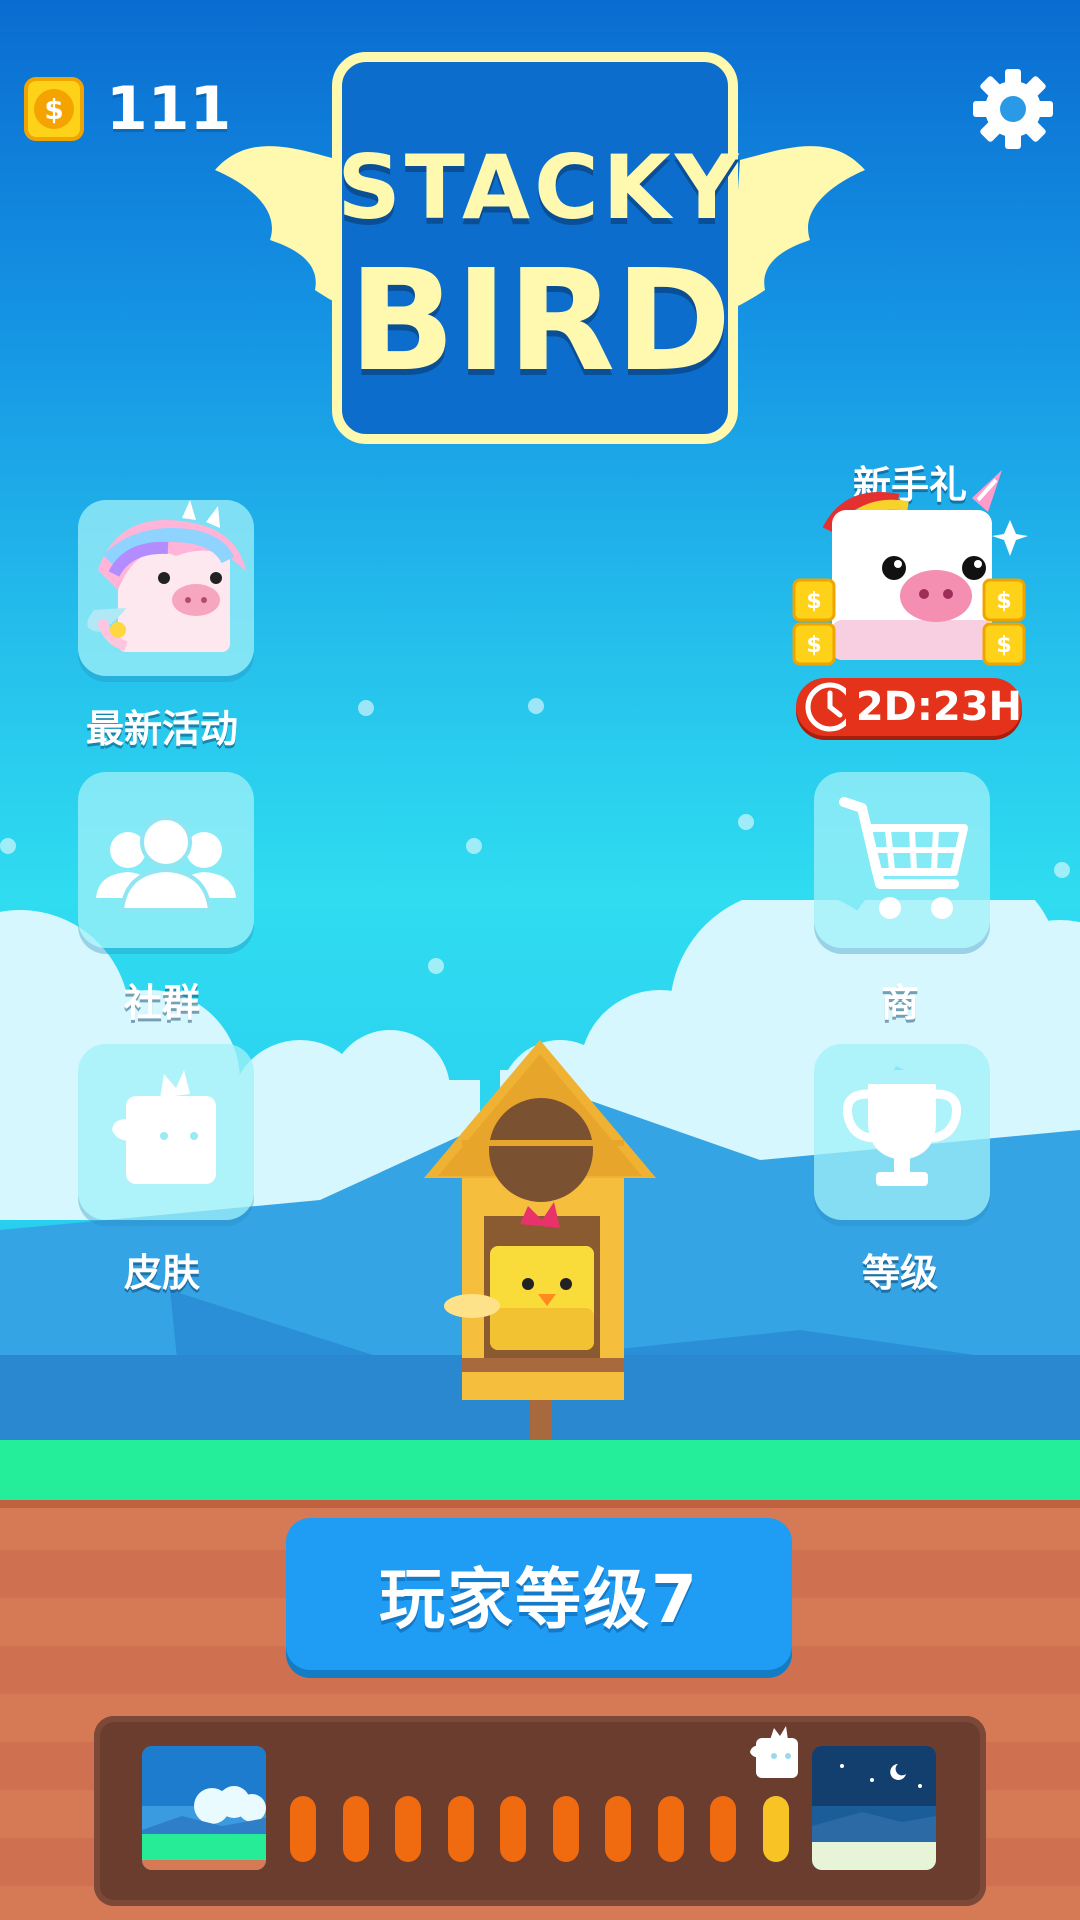 This screenshot has height=1920, width=1080. I want to click on player-marker-icon, so click(774, 1752).